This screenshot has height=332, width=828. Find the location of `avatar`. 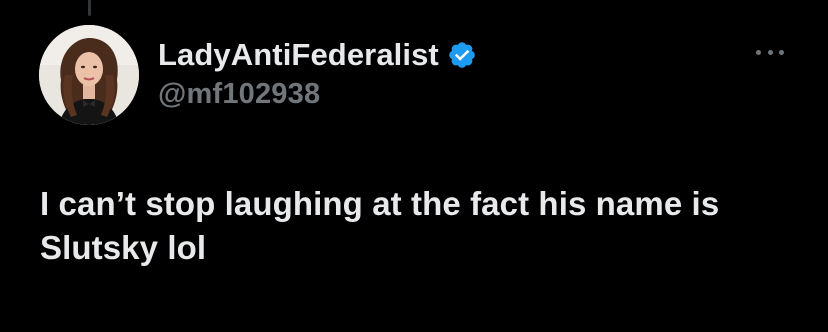

avatar is located at coordinates (89, 75).